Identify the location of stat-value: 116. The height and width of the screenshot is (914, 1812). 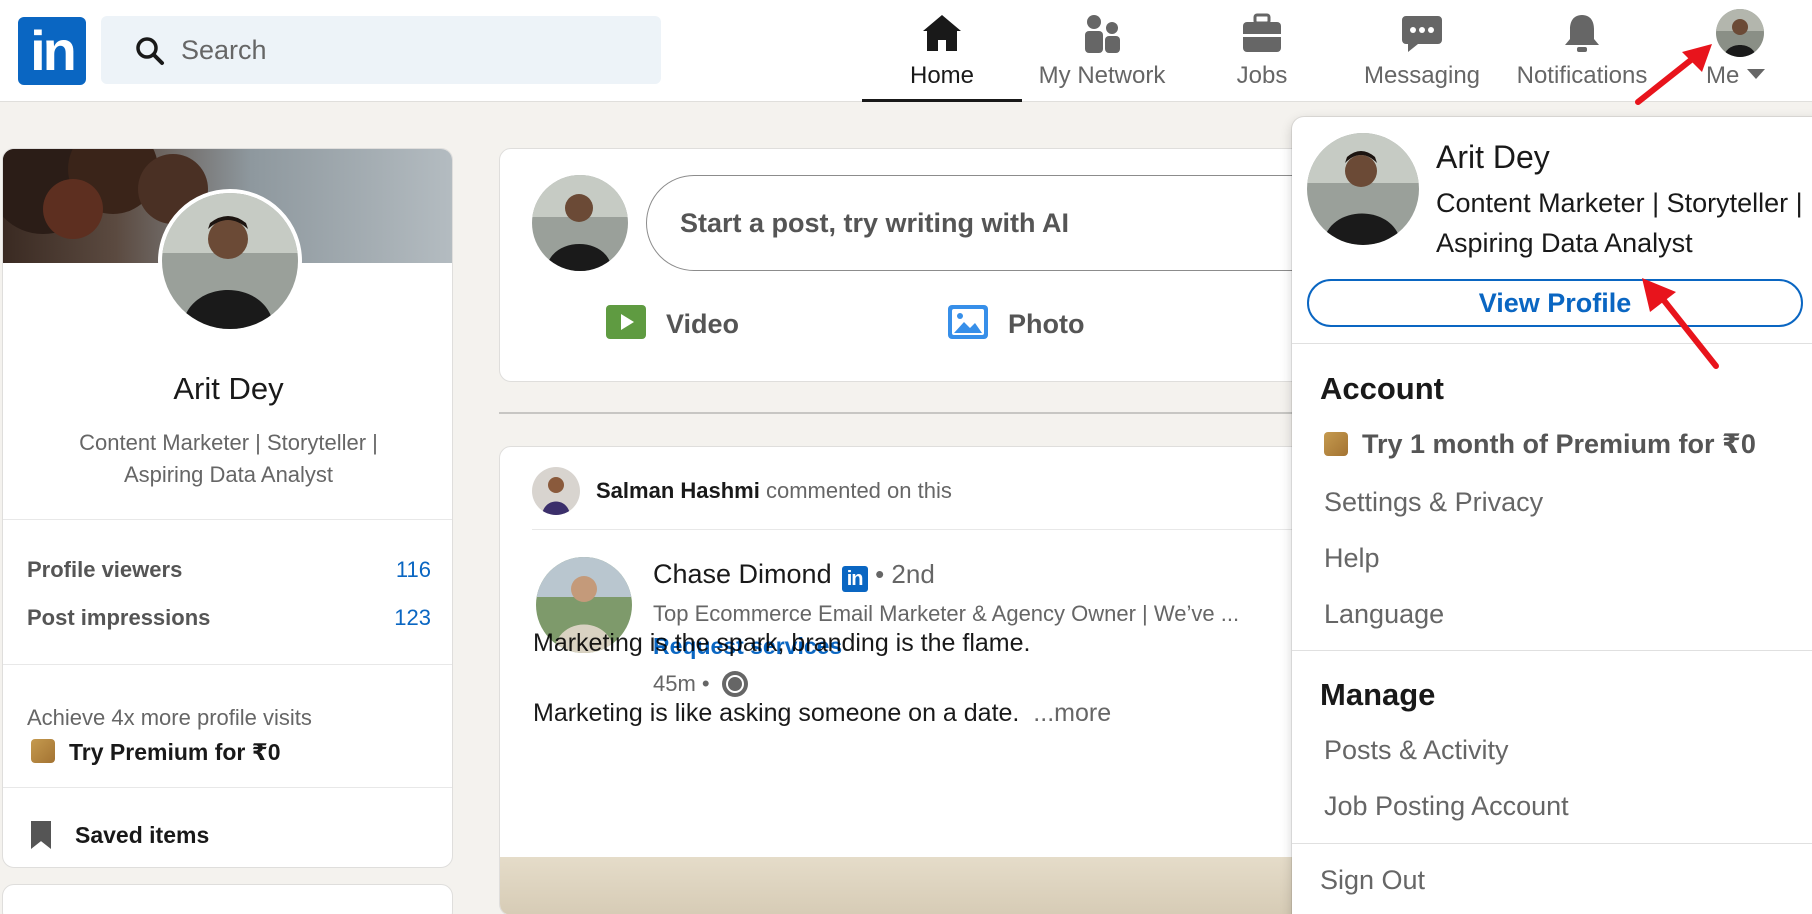
(413, 569).